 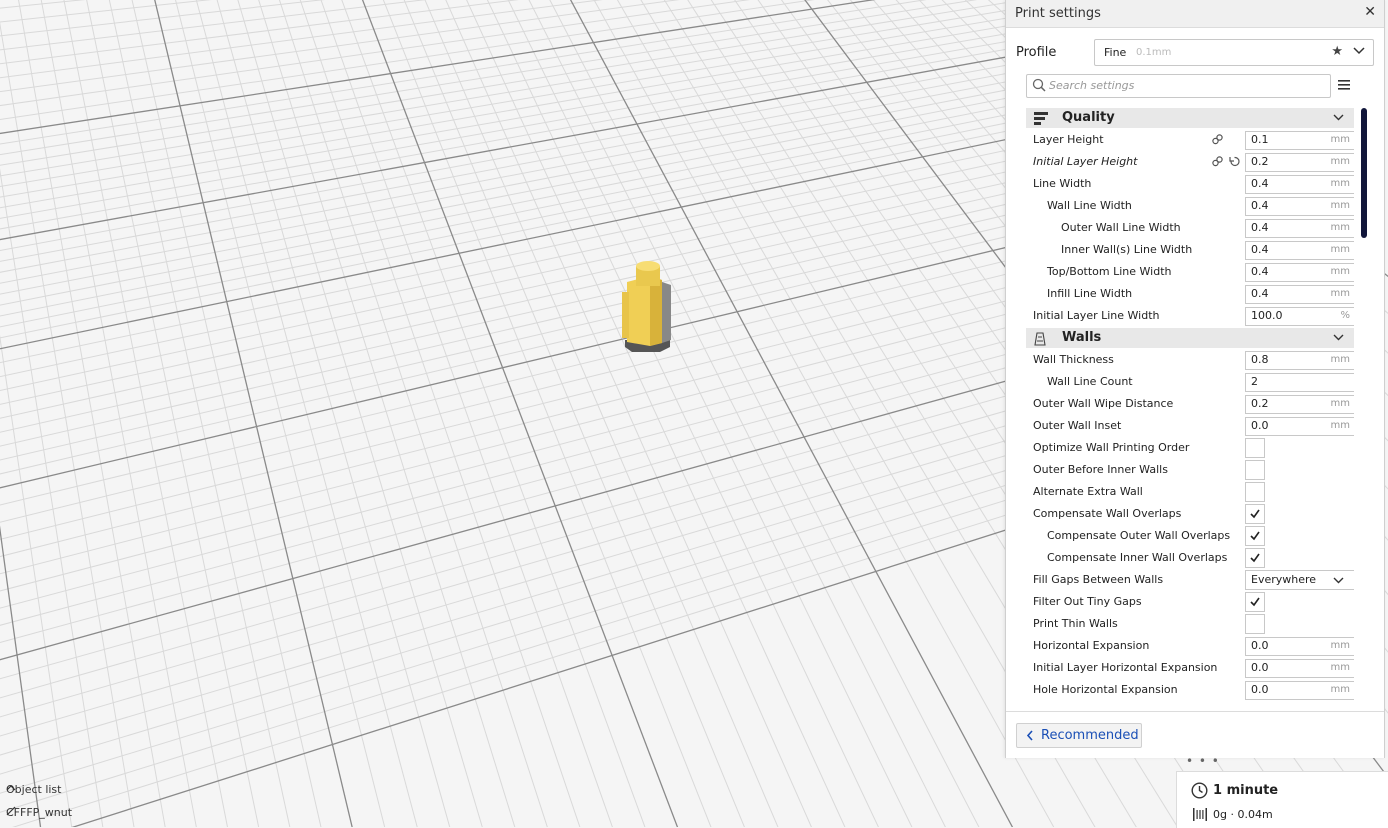 I want to click on setting-row: Infill Line Width 0.4 mm, so click(x=1190, y=294).